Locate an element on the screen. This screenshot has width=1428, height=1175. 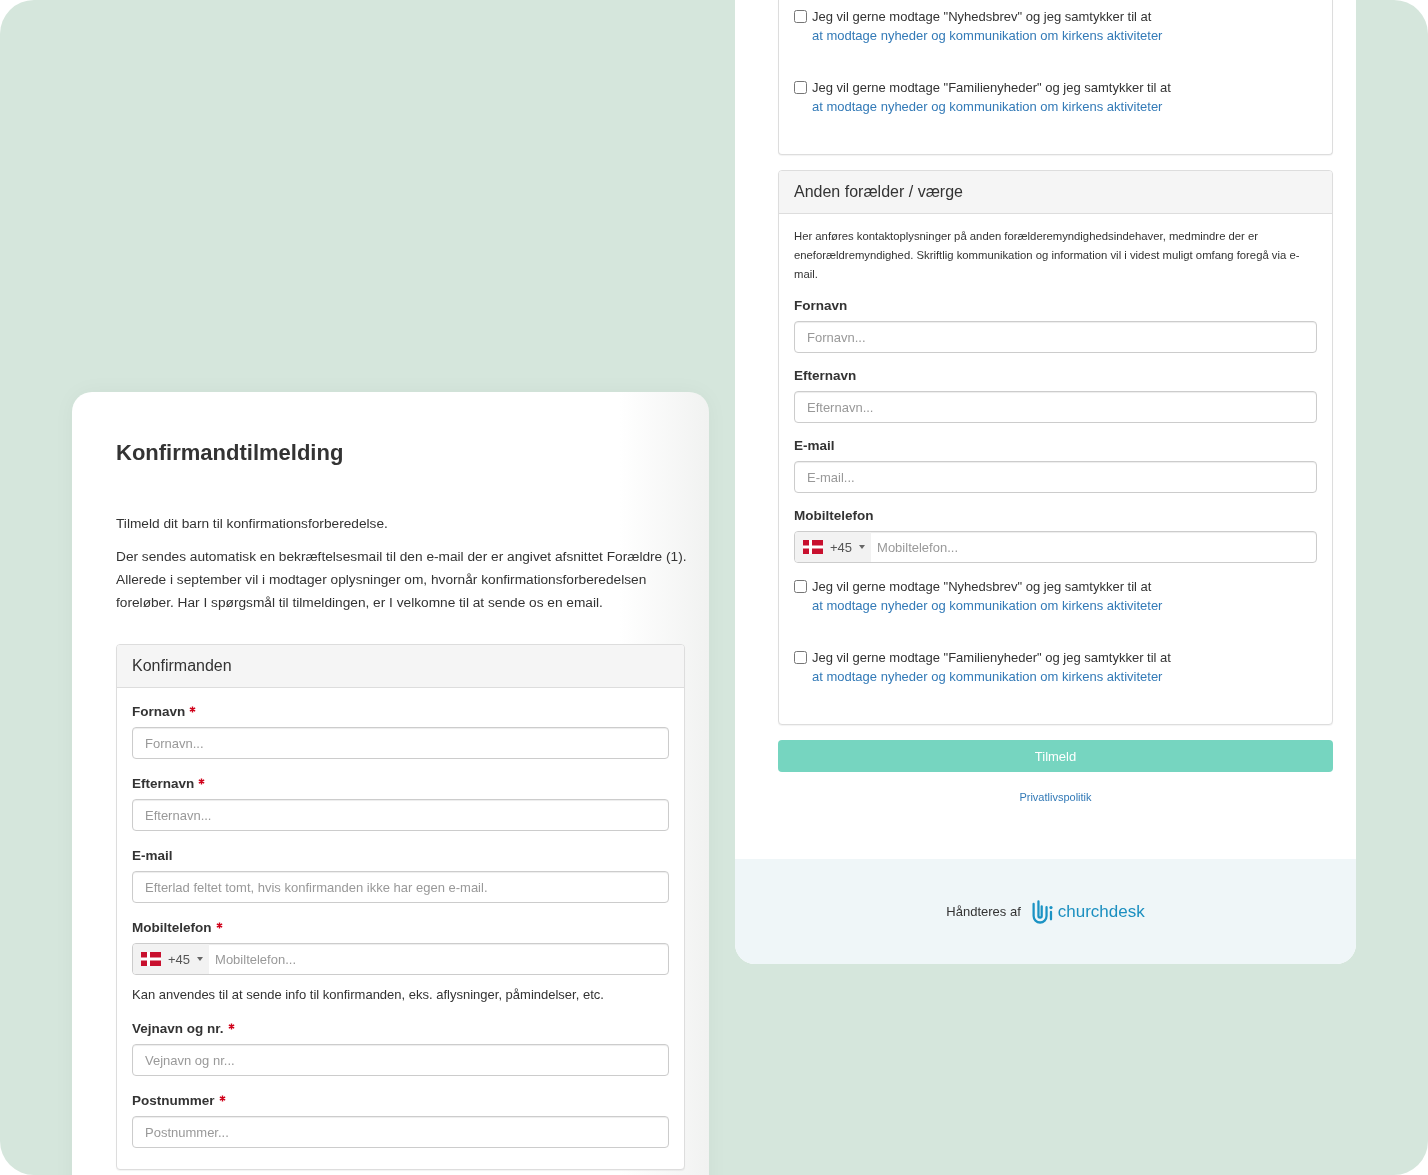
privacy-link: Privatlivspolitik is located at coordinates (1055, 797).